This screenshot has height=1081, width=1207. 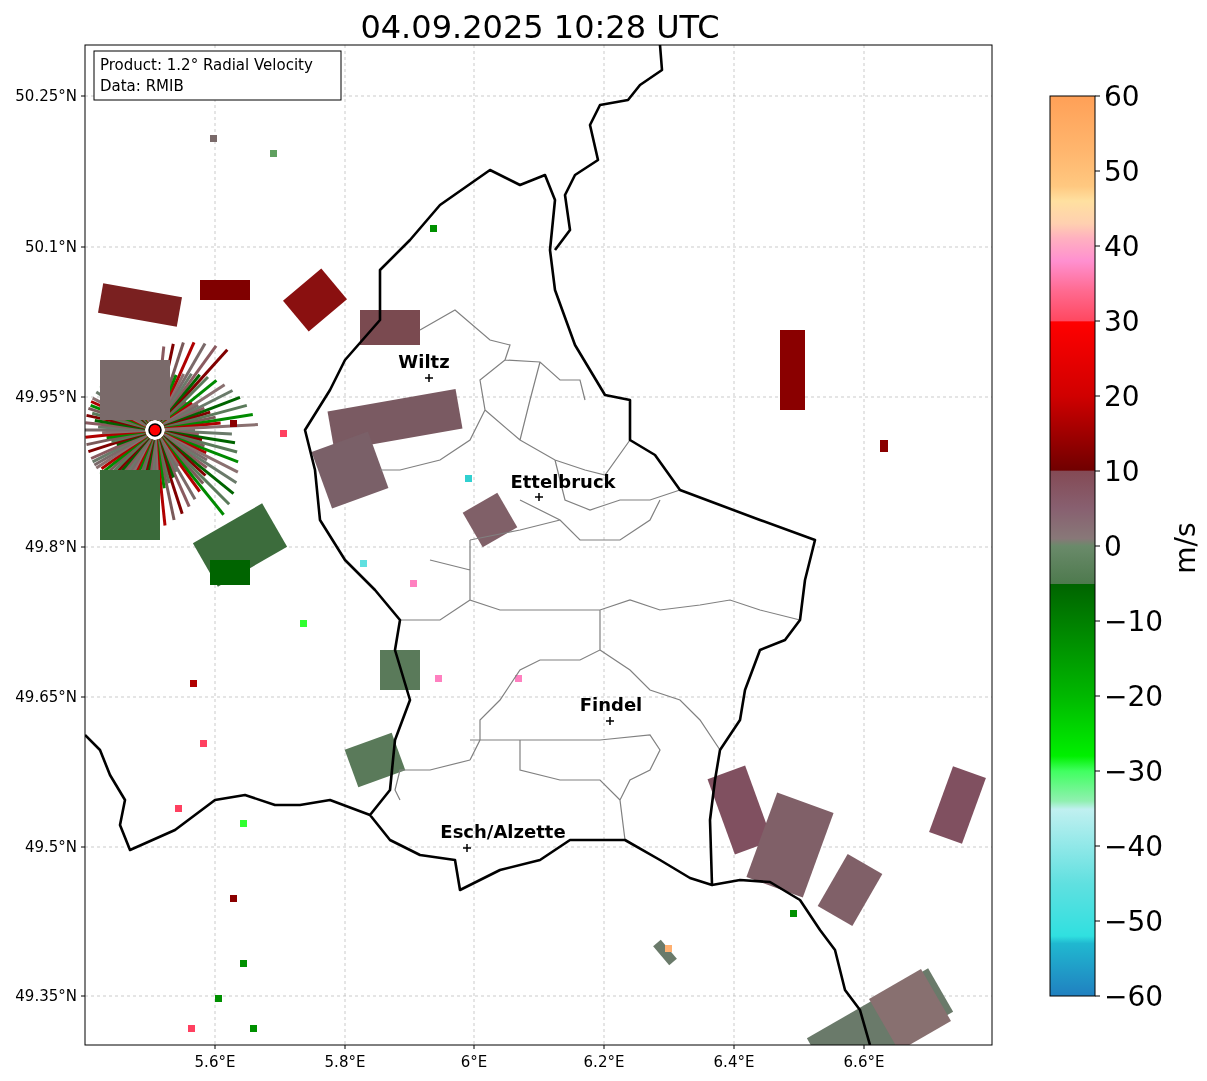 I want to click on info-text: Data: RMIB, so click(x=142, y=86).